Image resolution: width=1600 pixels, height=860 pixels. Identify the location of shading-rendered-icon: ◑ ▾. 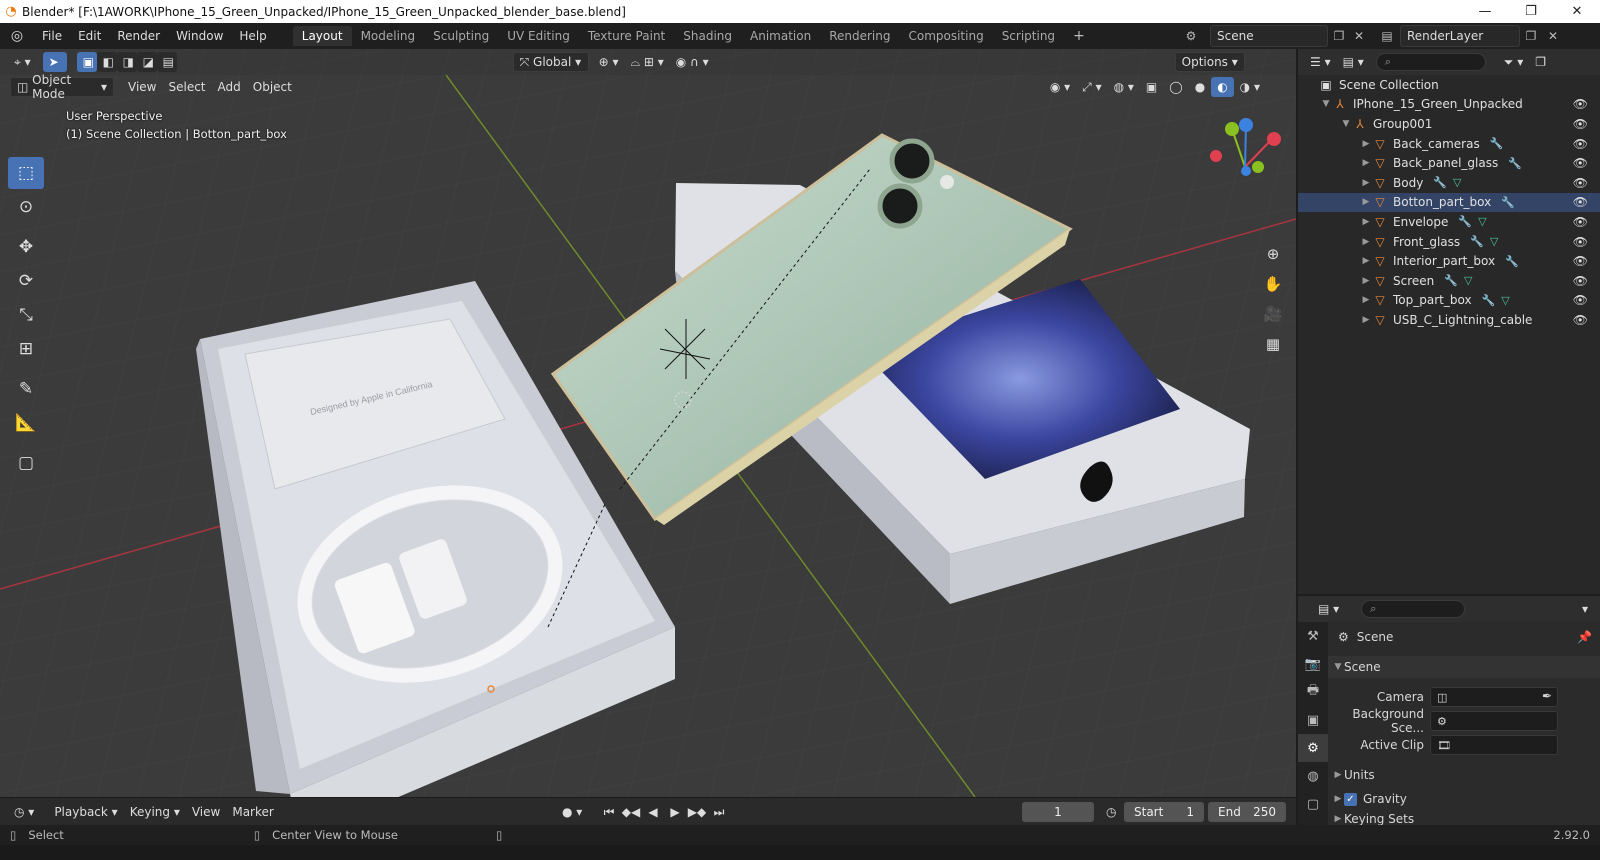
(1250, 87).